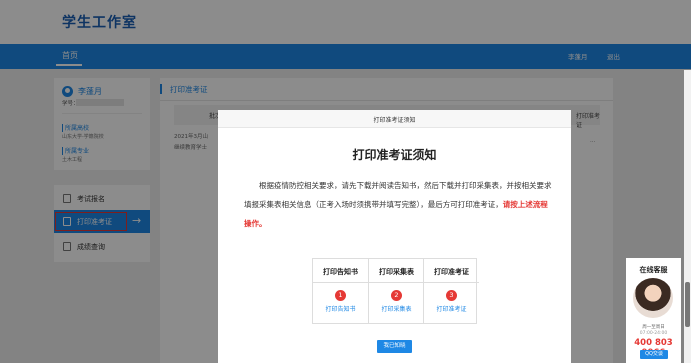 Image resolution: width=691 pixels, height=363 pixels. What do you see at coordinates (394, 155) in the screenshot?
I see `modal-title: 打印准考证须知` at bounding box center [394, 155].